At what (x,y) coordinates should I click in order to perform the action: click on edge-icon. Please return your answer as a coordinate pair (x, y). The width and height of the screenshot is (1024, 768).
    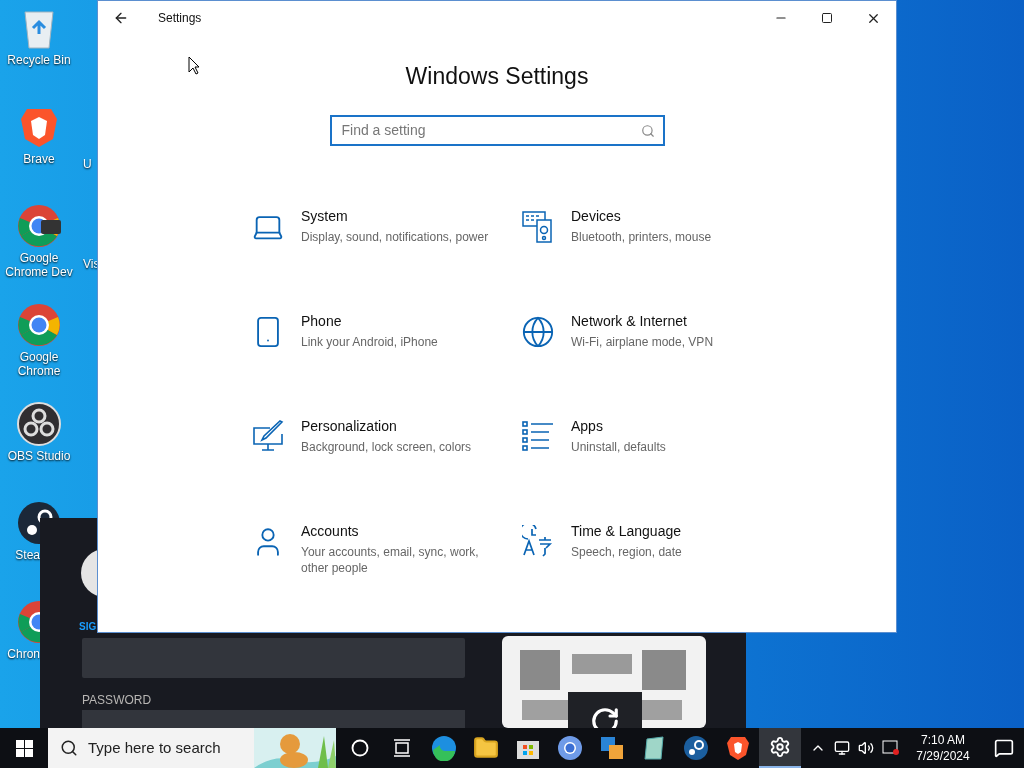
    Looking at the image, I should click on (444, 748).